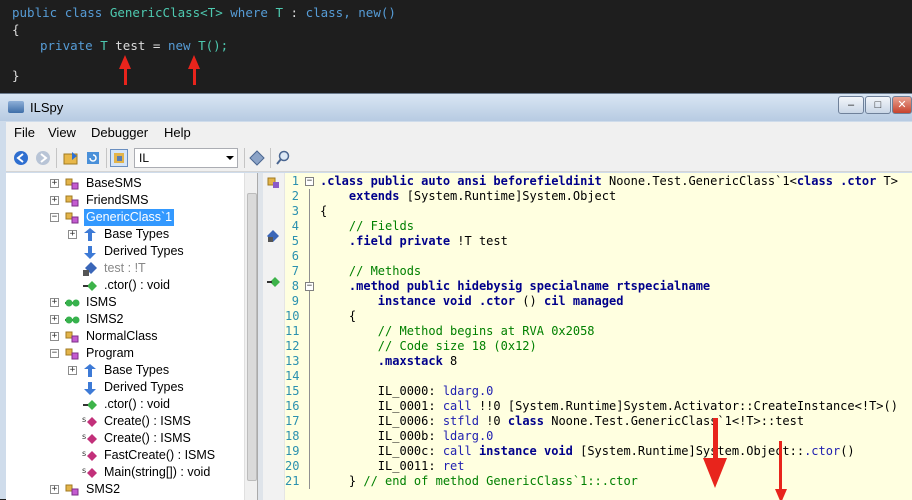 The height and width of the screenshot is (500, 912). Describe the element at coordinates (292, 421) in the screenshot. I see `line-number: 17` at that location.